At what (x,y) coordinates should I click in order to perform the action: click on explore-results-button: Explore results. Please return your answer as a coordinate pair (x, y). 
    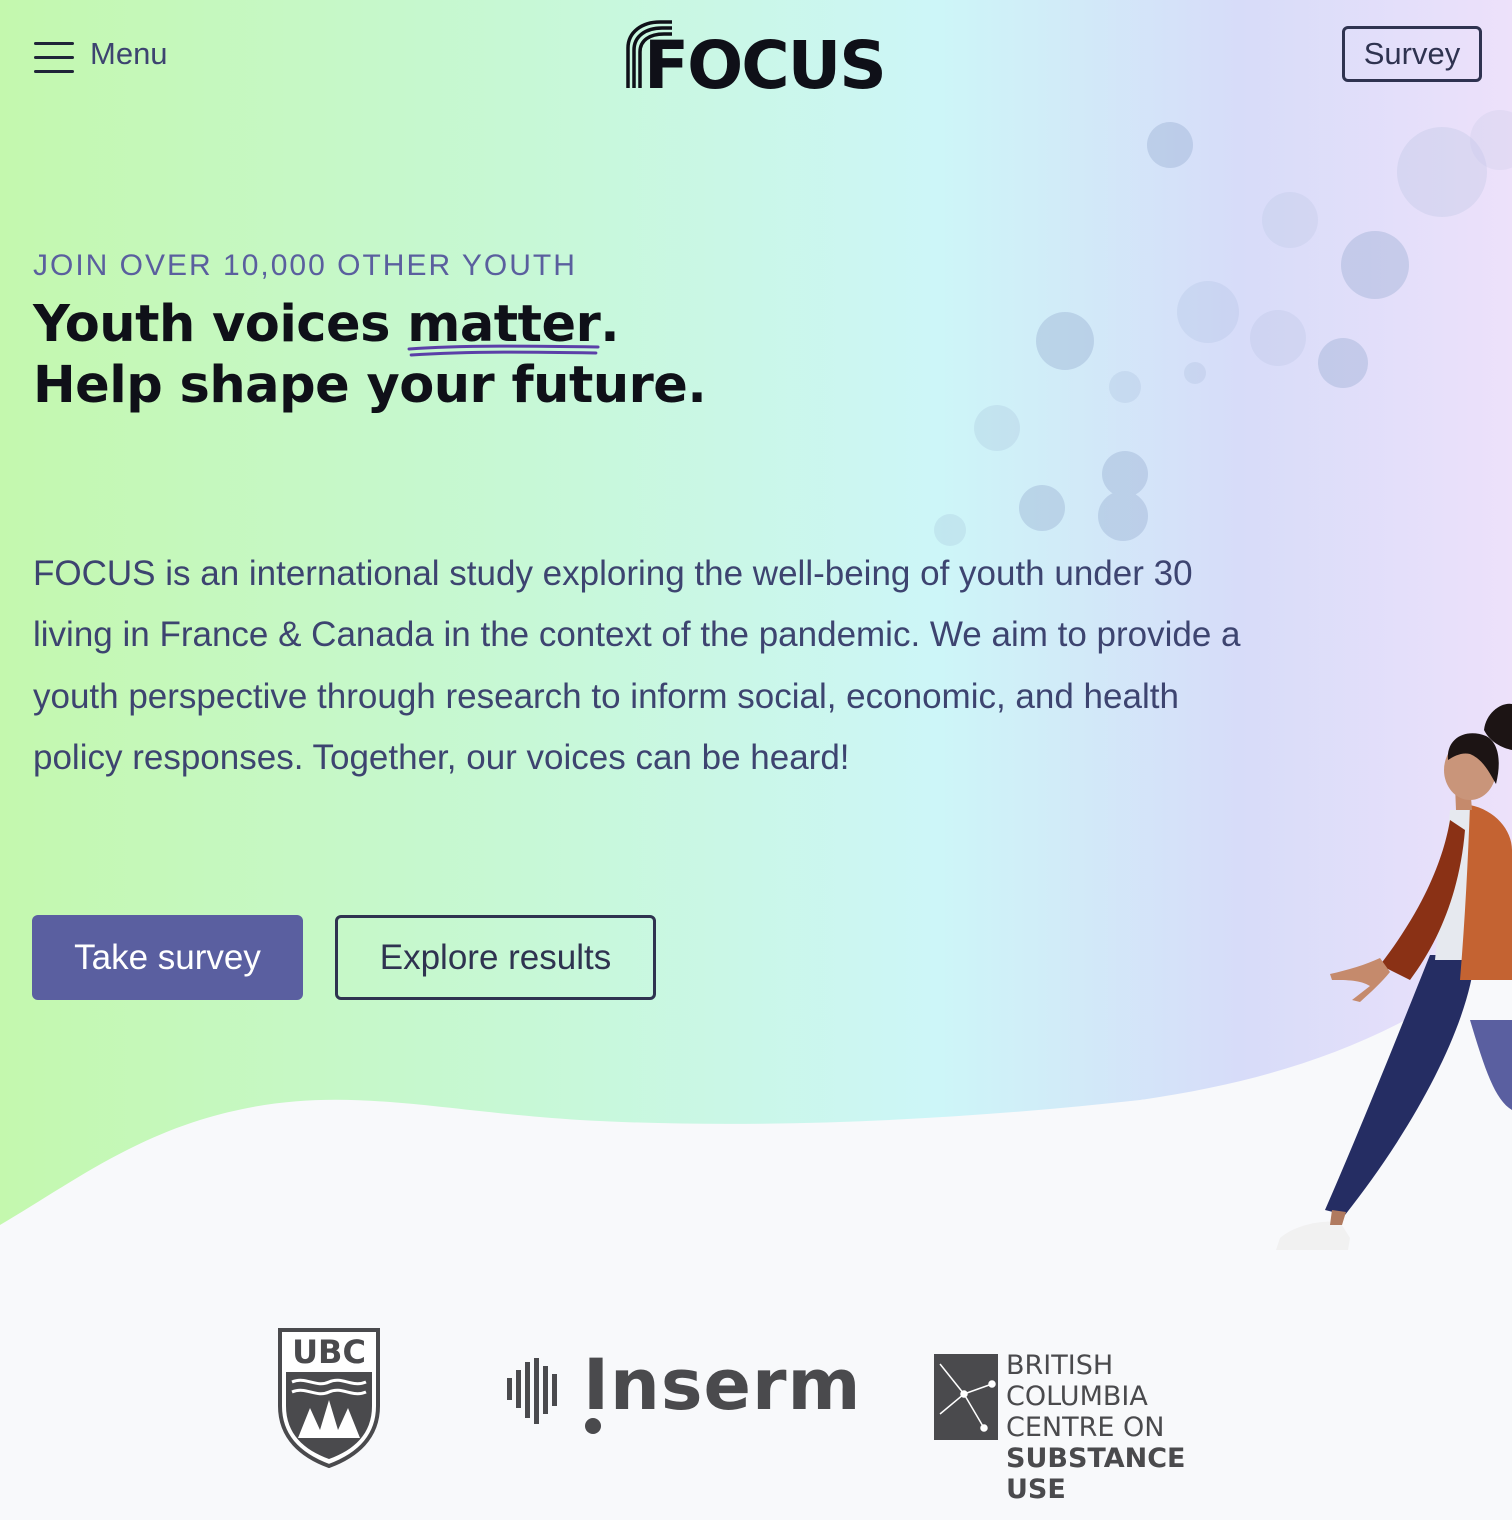
    Looking at the image, I should click on (495, 957).